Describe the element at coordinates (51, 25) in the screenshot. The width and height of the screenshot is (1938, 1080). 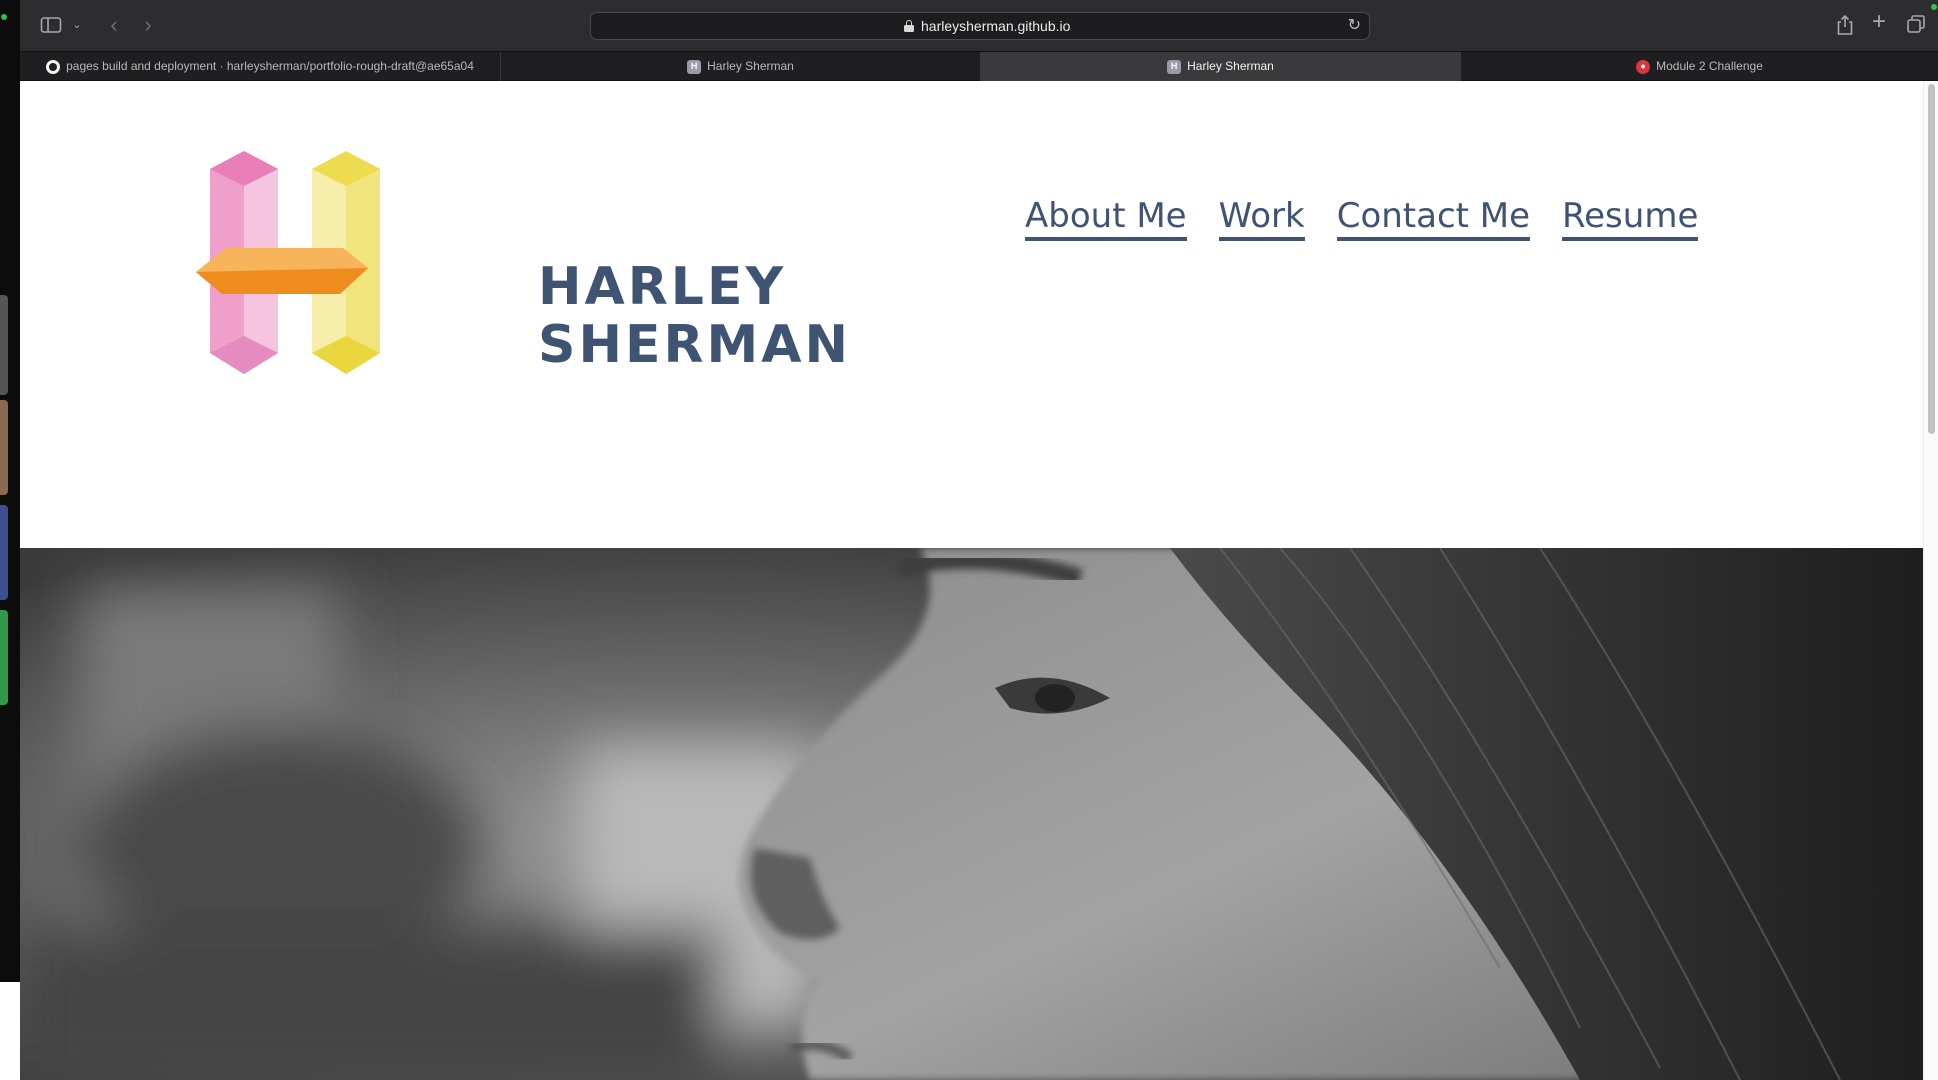
I see `sidebar-toggle-icon` at that location.